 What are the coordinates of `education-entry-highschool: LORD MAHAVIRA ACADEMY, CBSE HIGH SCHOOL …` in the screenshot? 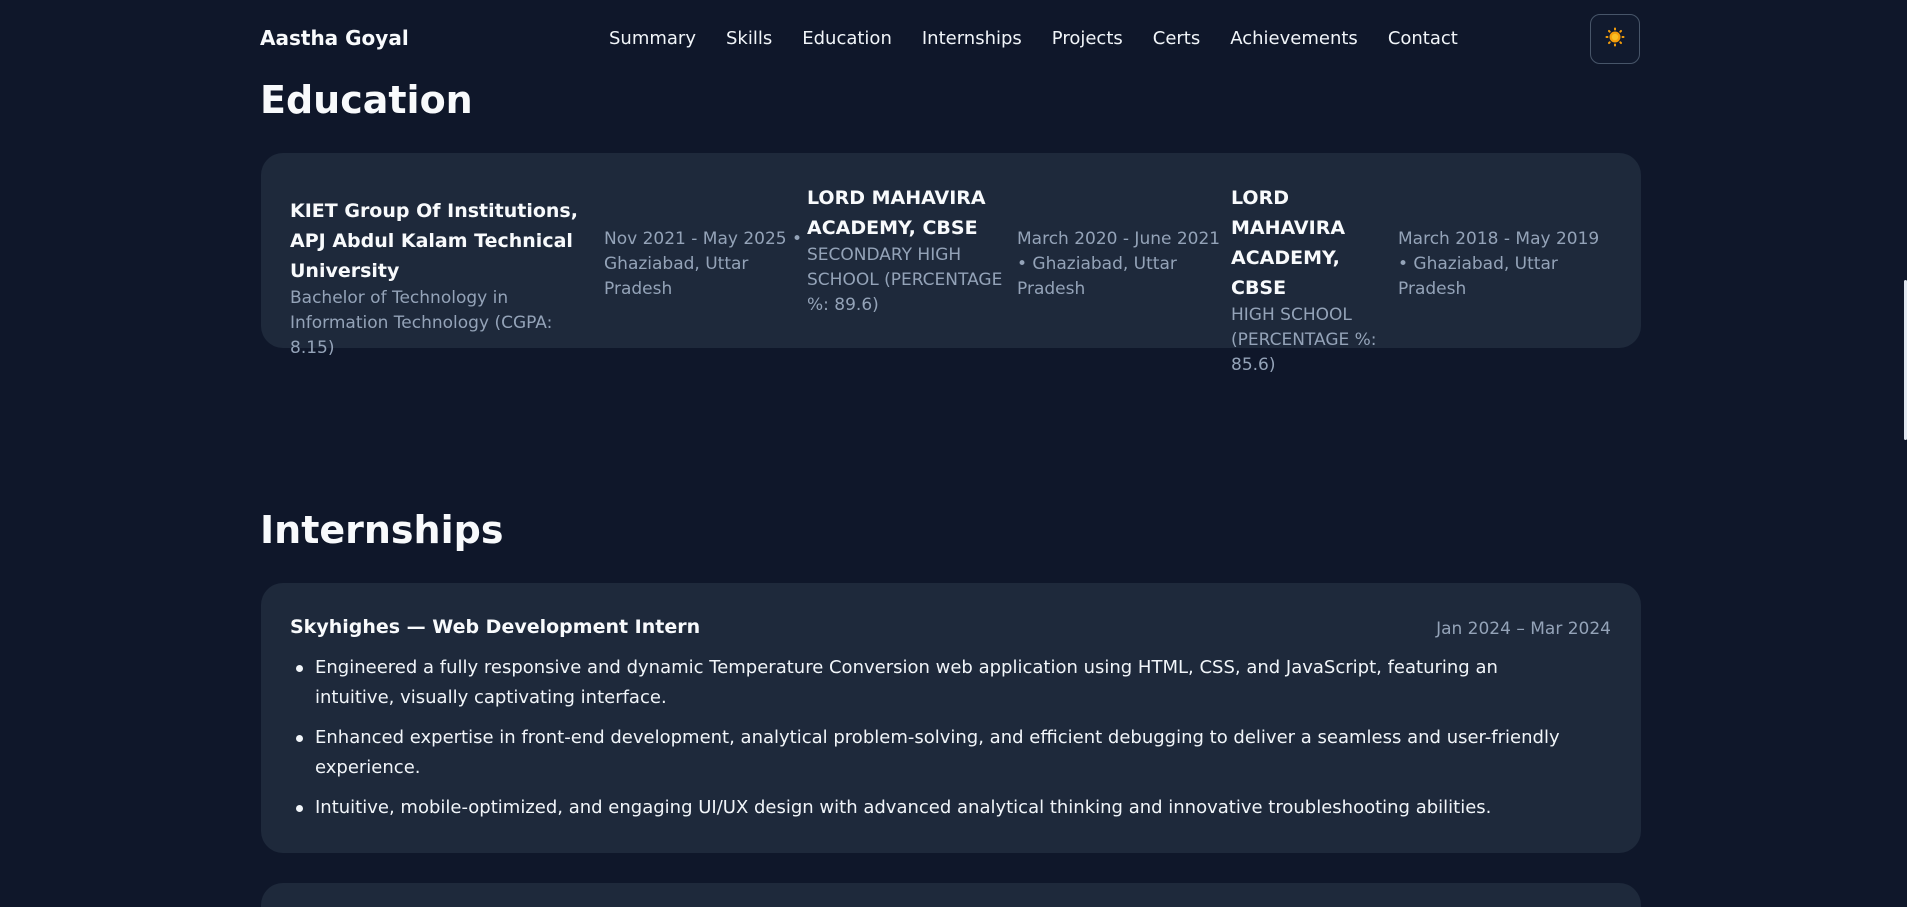 It's located at (1313, 280).